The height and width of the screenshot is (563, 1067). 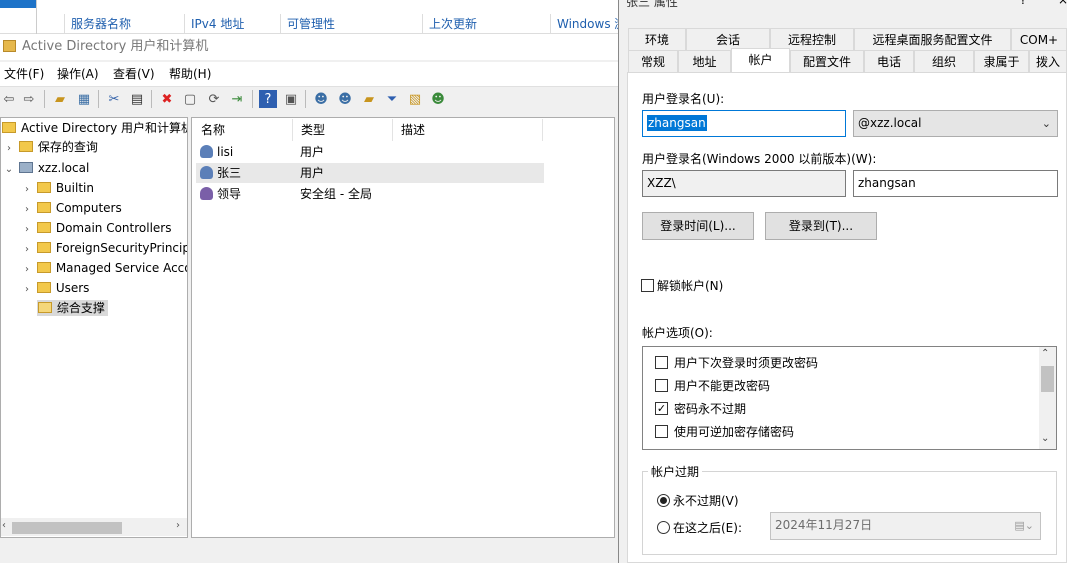 I want to click on cut-icon: ✂, so click(x=114, y=99).